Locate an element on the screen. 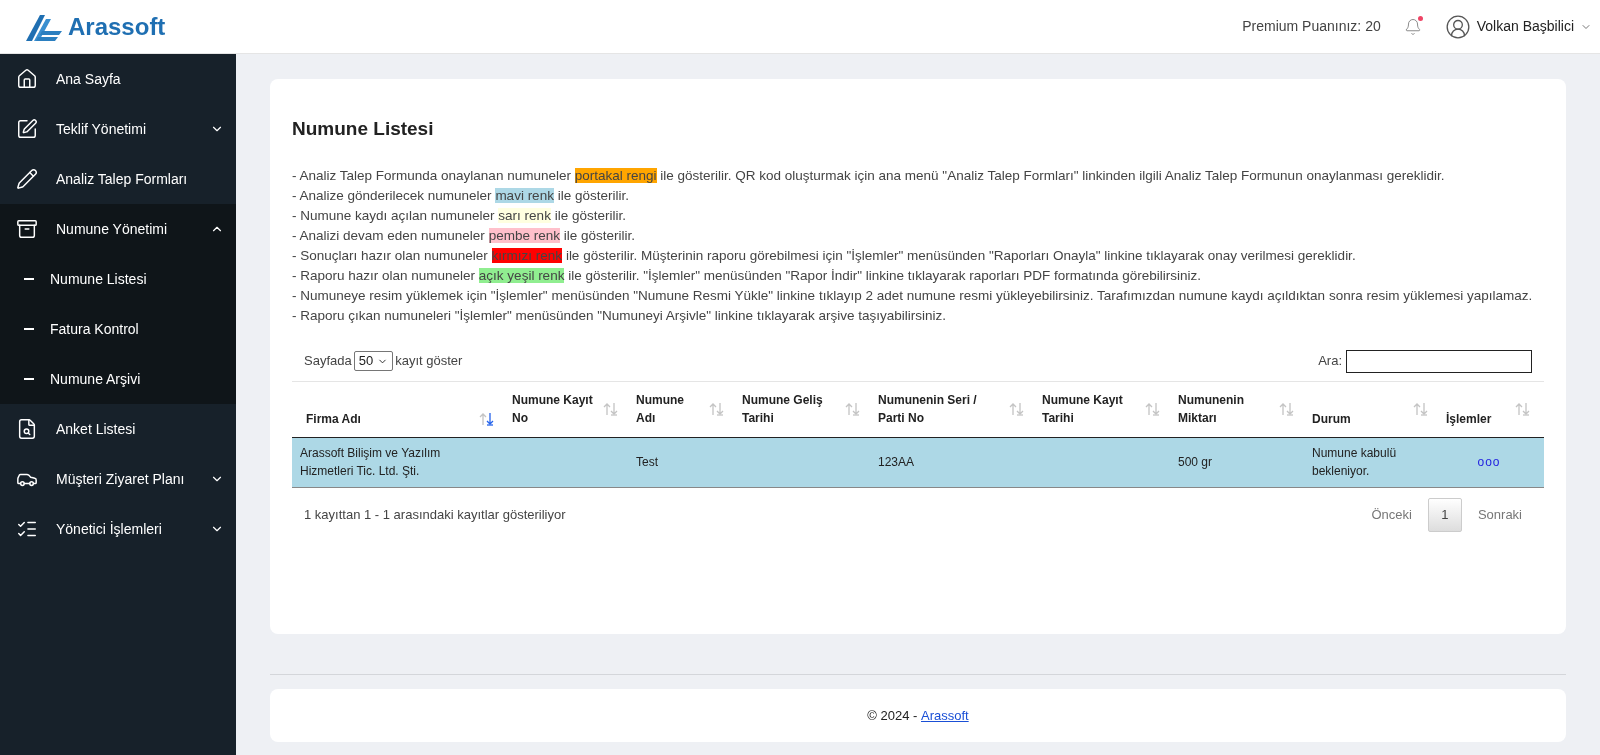  previous-link: Önceki is located at coordinates (1391, 514).